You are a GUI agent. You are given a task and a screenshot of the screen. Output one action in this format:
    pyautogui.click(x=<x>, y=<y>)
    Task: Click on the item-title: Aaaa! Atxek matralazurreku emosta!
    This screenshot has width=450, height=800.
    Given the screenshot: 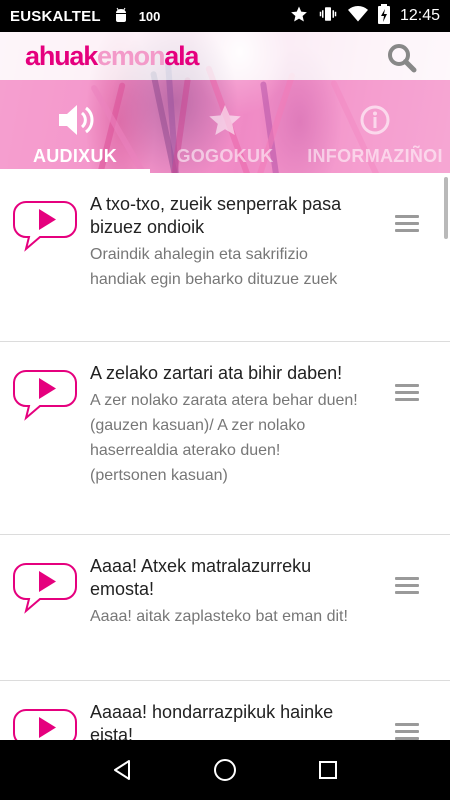 What is the action you would take?
    pyautogui.click(x=201, y=577)
    